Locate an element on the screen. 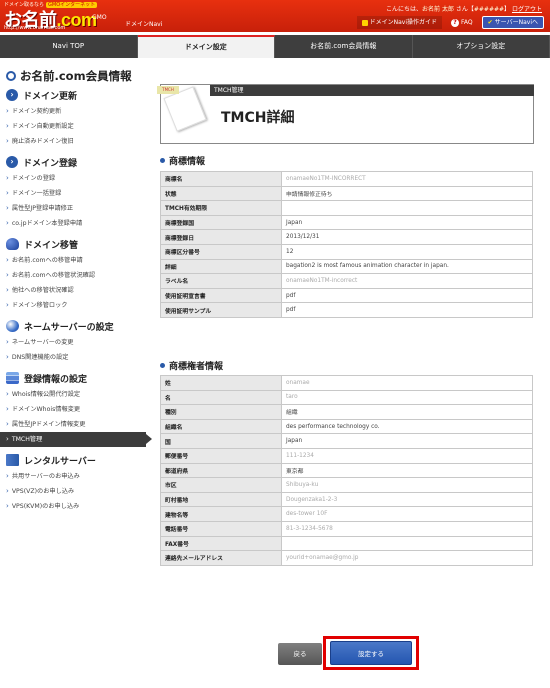 The width and height of the screenshot is (550, 688). sidebar-item-whois-proxy: Whois情報公開代行設定 is located at coordinates (75, 394).